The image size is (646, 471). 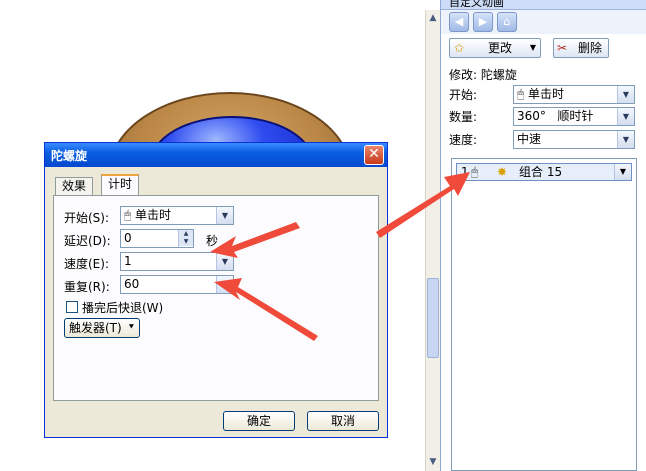 I want to click on spin-buttons: ▲ ▼, so click(x=185, y=238).